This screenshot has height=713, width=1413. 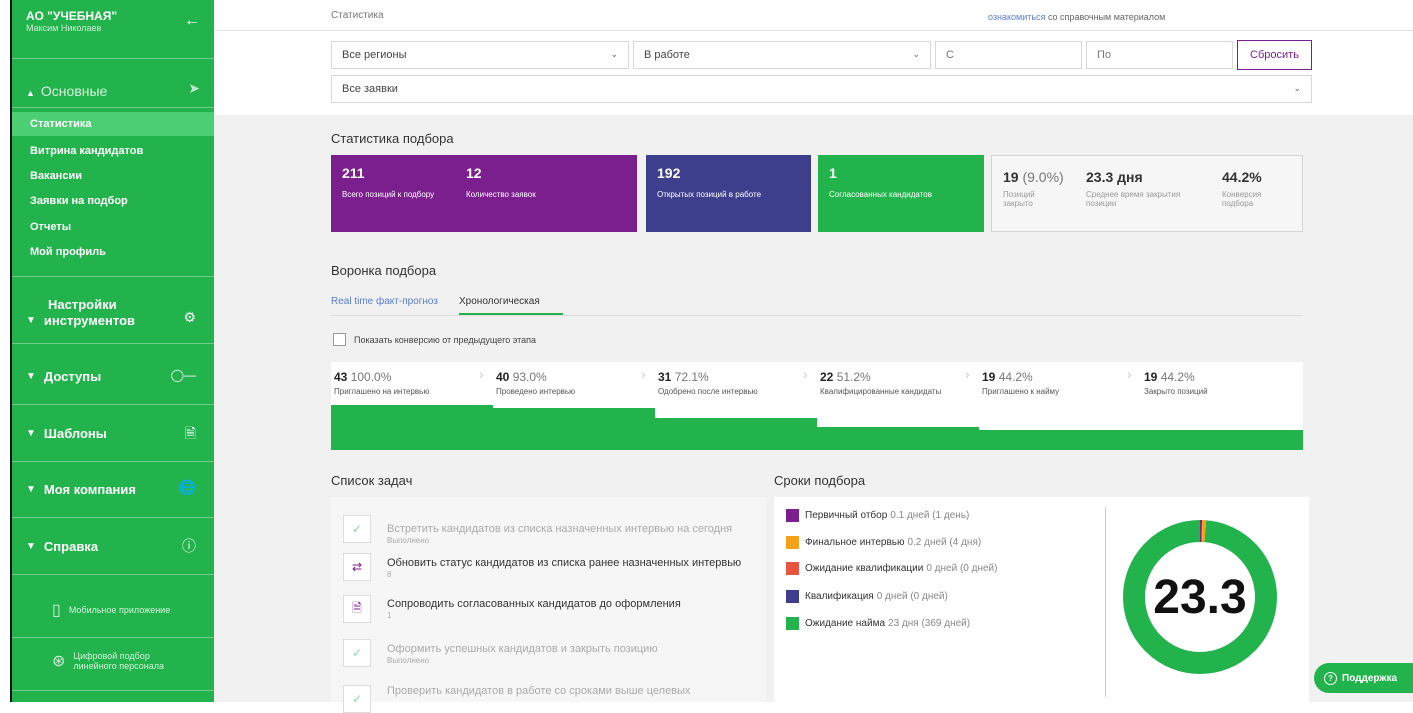 What do you see at coordinates (916, 54) in the screenshot?
I see `chevron-down-icon: ⌄` at bounding box center [916, 54].